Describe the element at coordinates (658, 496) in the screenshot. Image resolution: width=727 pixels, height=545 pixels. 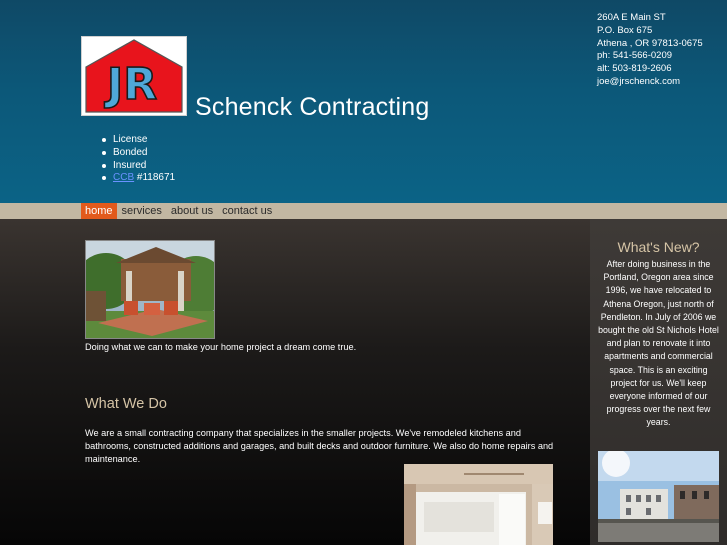
I see `hotel-photo` at that location.